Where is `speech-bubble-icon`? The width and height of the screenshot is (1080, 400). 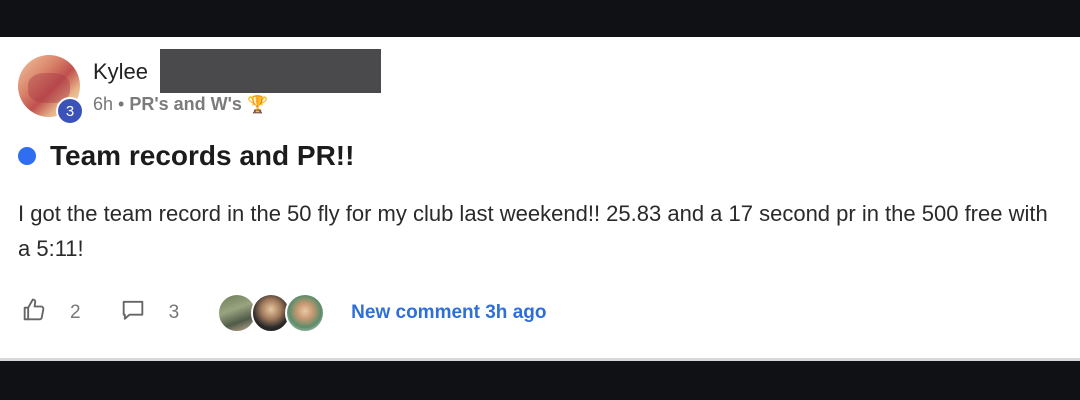 speech-bubble-icon is located at coordinates (133, 313).